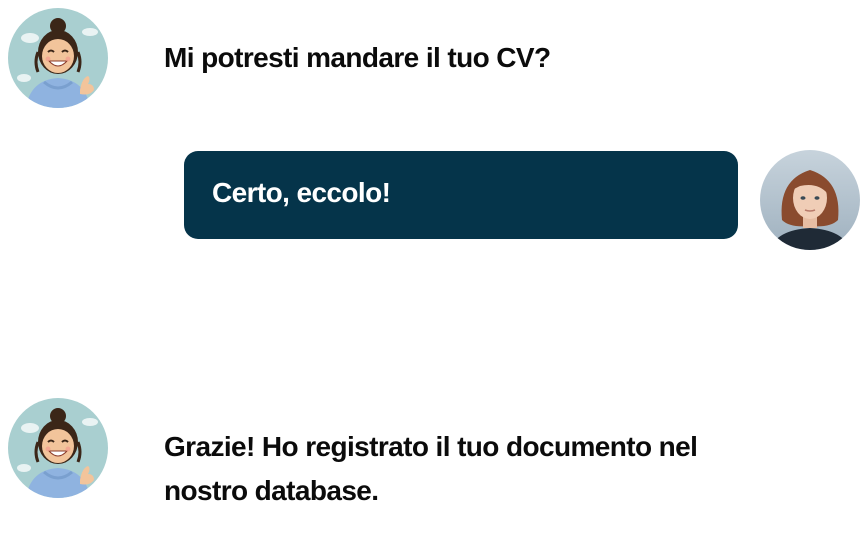 The height and width of the screenshot is (536, 868). I want to click on user-photo-avatar-icon, so click(810, 200).